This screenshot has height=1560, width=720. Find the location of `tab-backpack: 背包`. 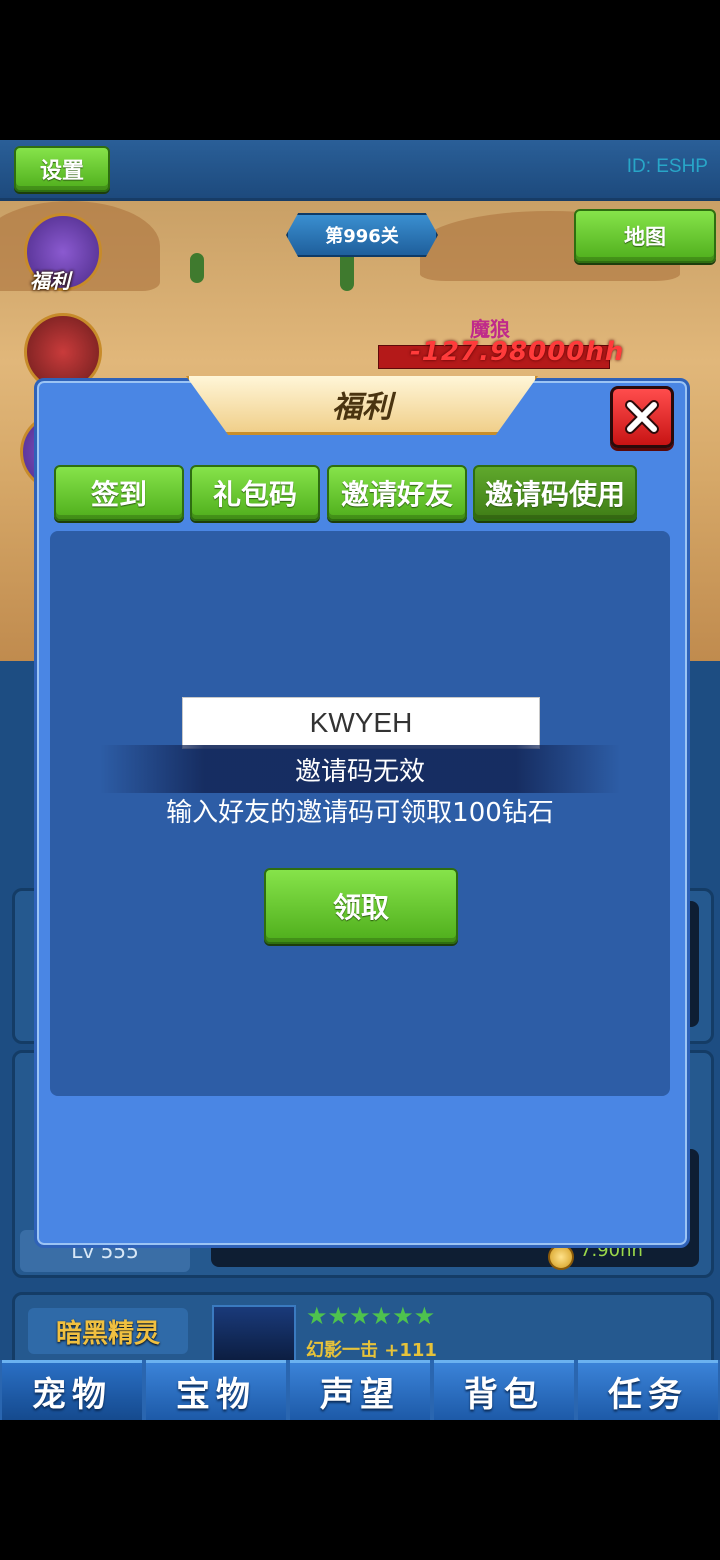

tab-backpack: 背包 is located at coordinates (504, 1390).